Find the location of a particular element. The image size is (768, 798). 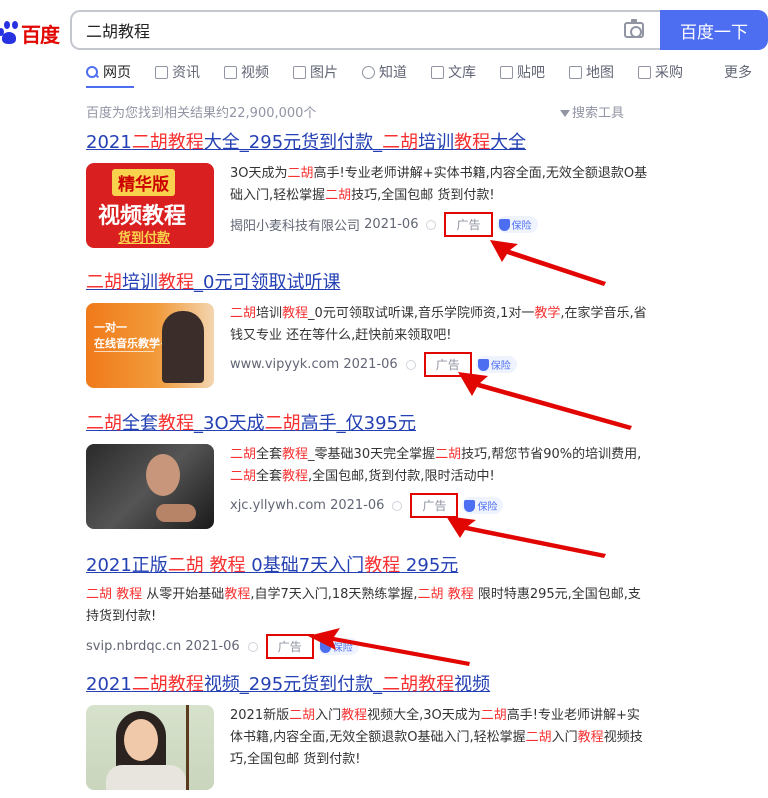

paw-icon is located at coordinates (10, 33).